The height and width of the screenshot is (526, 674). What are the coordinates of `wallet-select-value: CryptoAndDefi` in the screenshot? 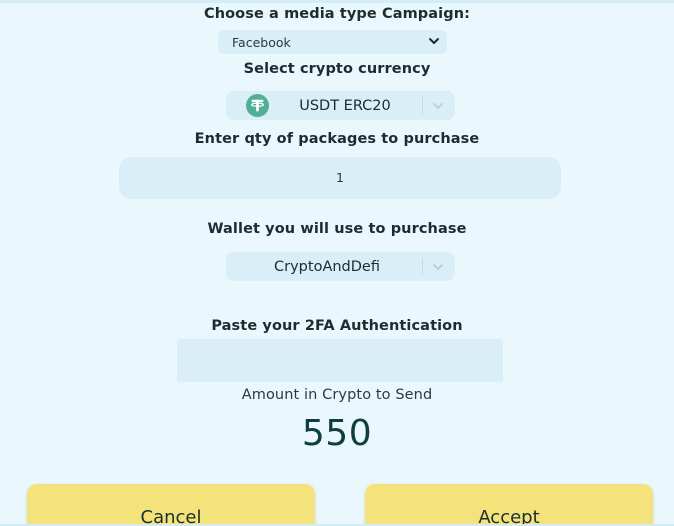 It's located at (327, 266).